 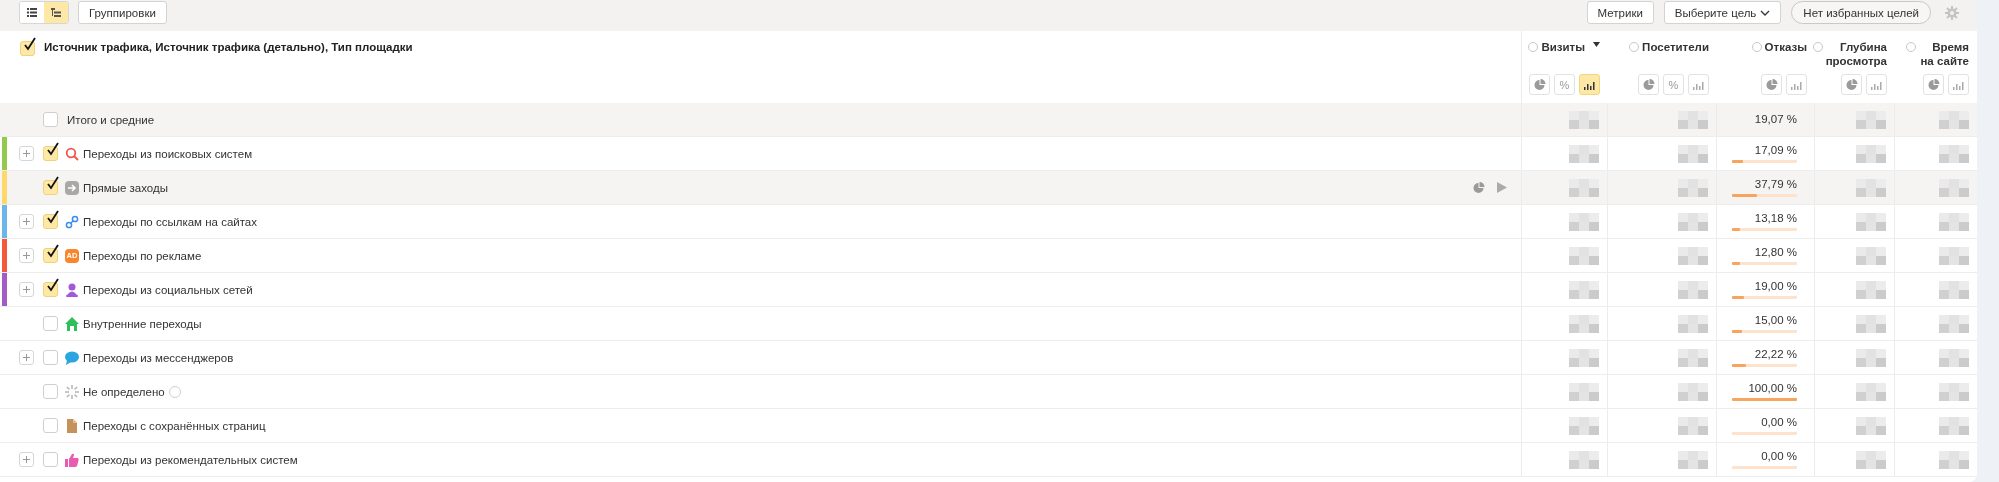 I want to click on bounce-rate-value: 37,79 %, so click(x=1775, y=184).